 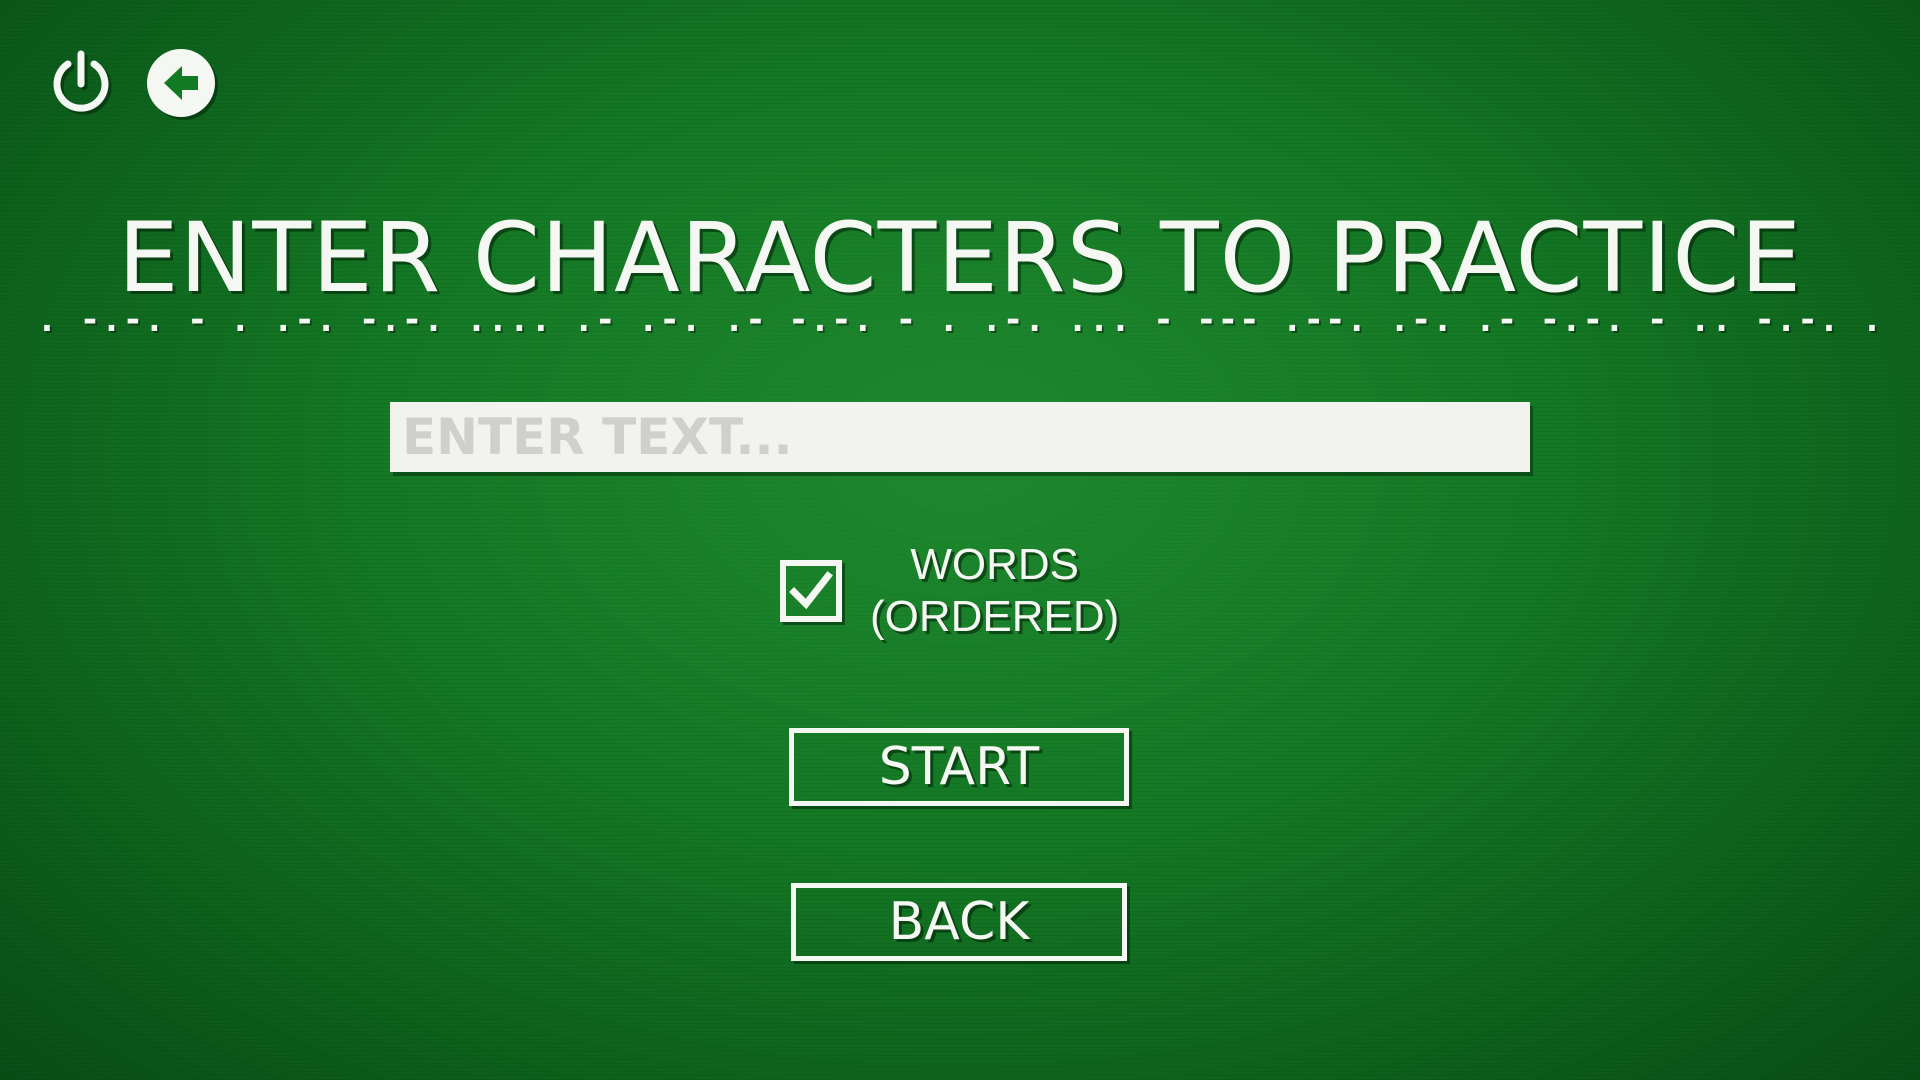 I want to click on words-ordered-option: WORDS (ORDERED), so click(x=949, y=591).